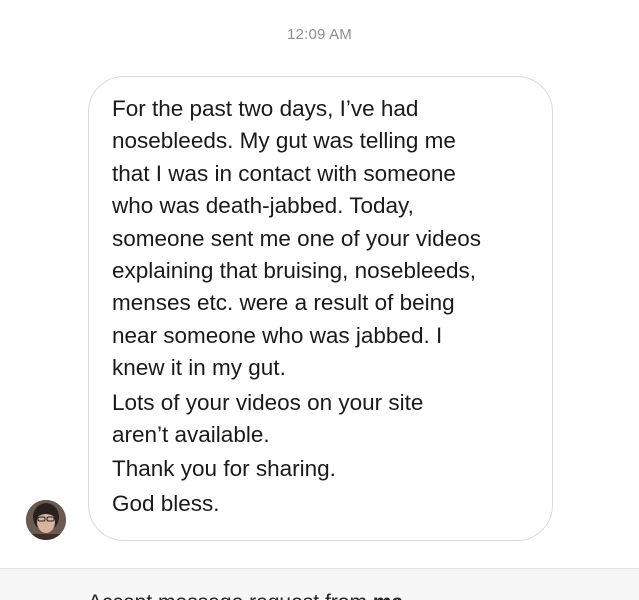 Image resolution: width=639 pixels, height=600 pixels. I want to click on sender-avatar, so click(46, 520).